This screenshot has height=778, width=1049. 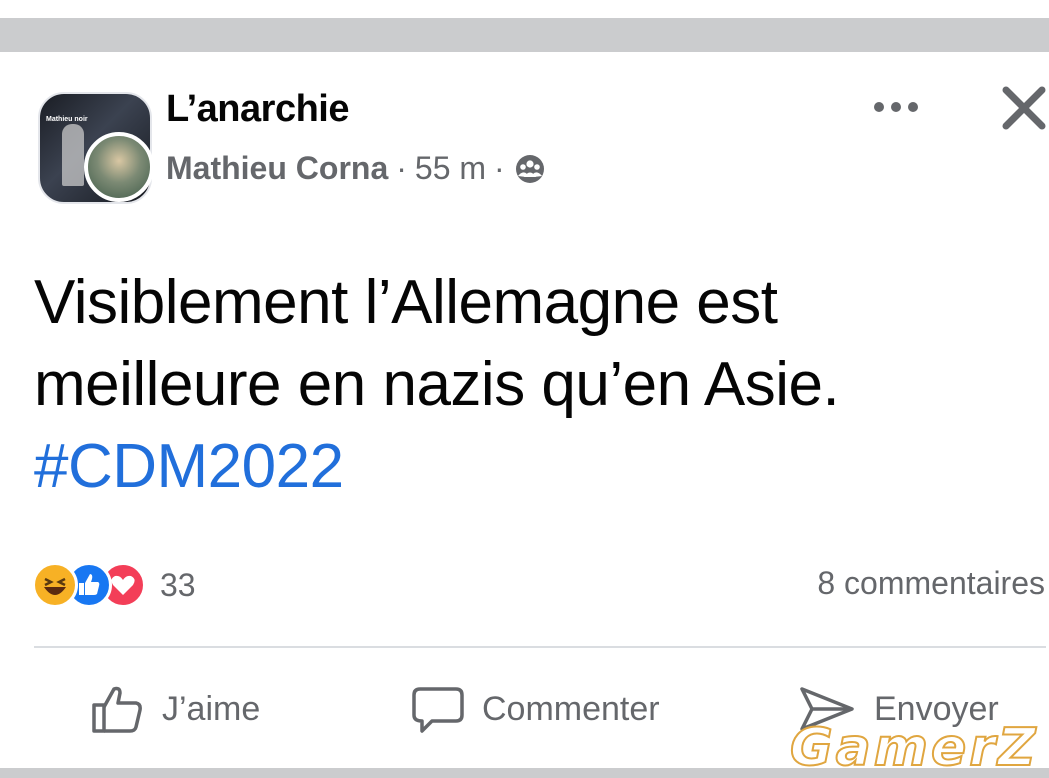 What do you see at coordinates (540, 647) in the screenshot?
I see `action-divider` at bounding box center [540, 647].